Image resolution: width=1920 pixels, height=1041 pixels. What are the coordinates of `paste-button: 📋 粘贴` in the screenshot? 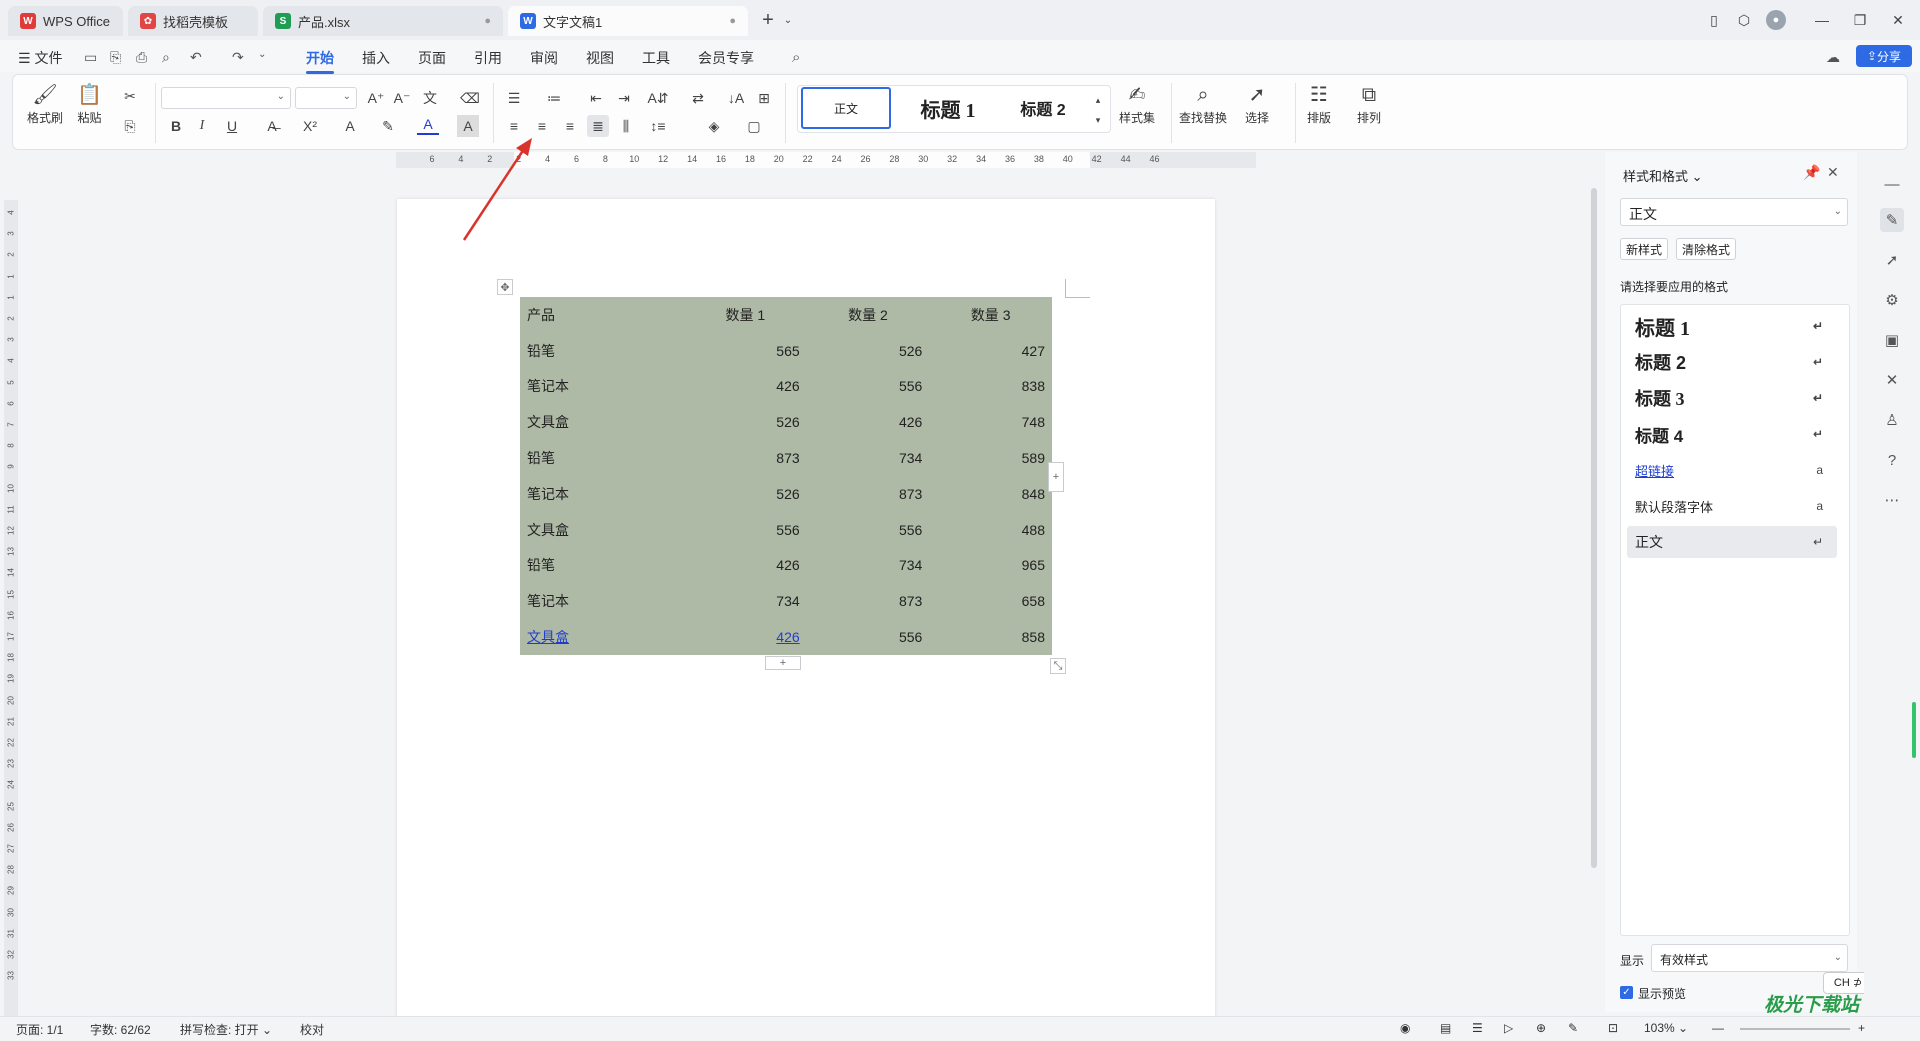 It's located at (89, 103).